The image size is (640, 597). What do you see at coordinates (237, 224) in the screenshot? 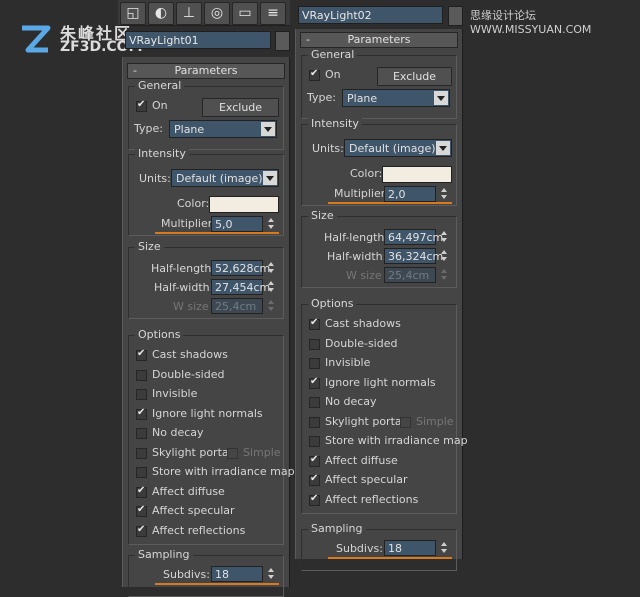
I see `multiplier-input: 5,0` at bounding box center [237, 224].